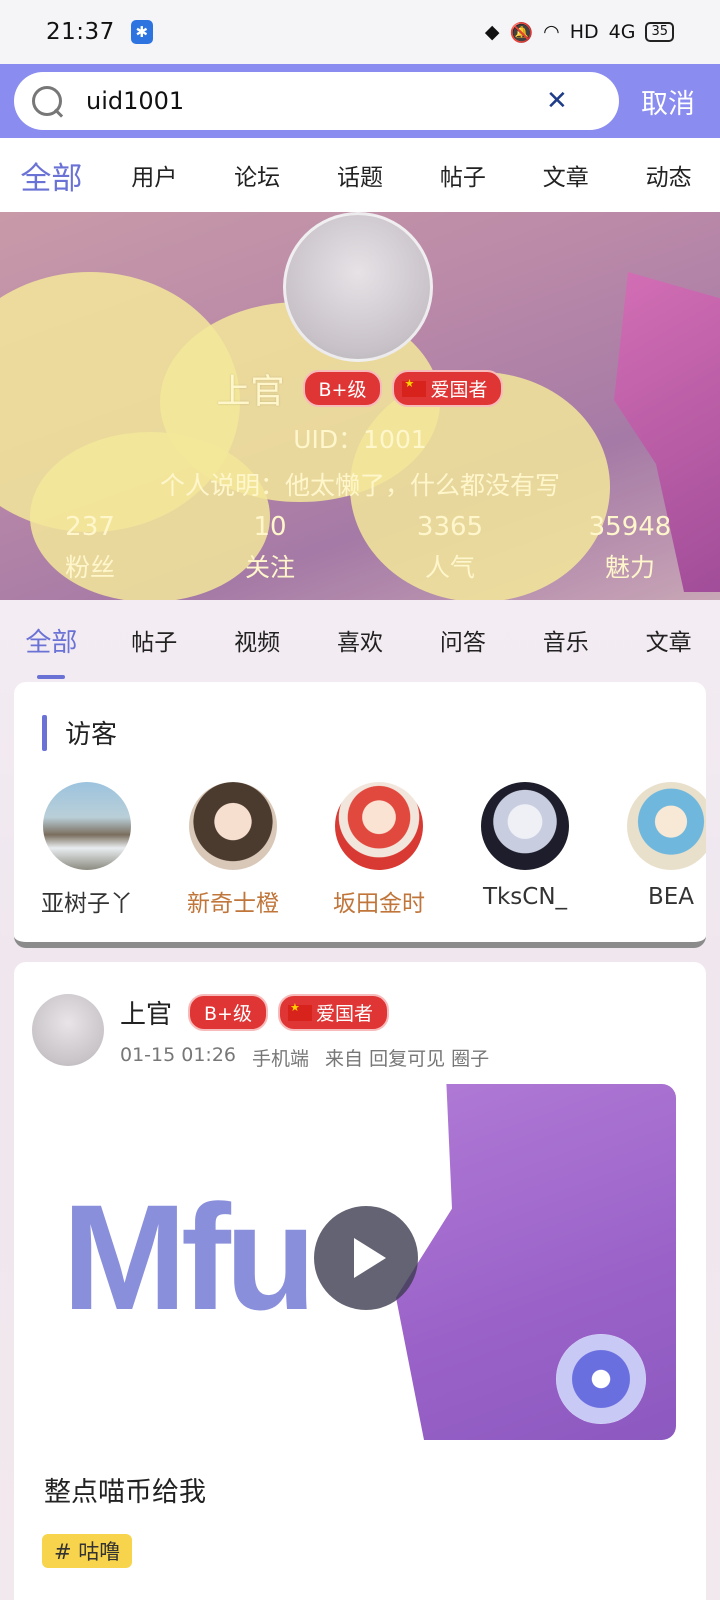 The width and height of the screenshot is (720, 1600). I want to click on play-icon, so click(370, 1258).